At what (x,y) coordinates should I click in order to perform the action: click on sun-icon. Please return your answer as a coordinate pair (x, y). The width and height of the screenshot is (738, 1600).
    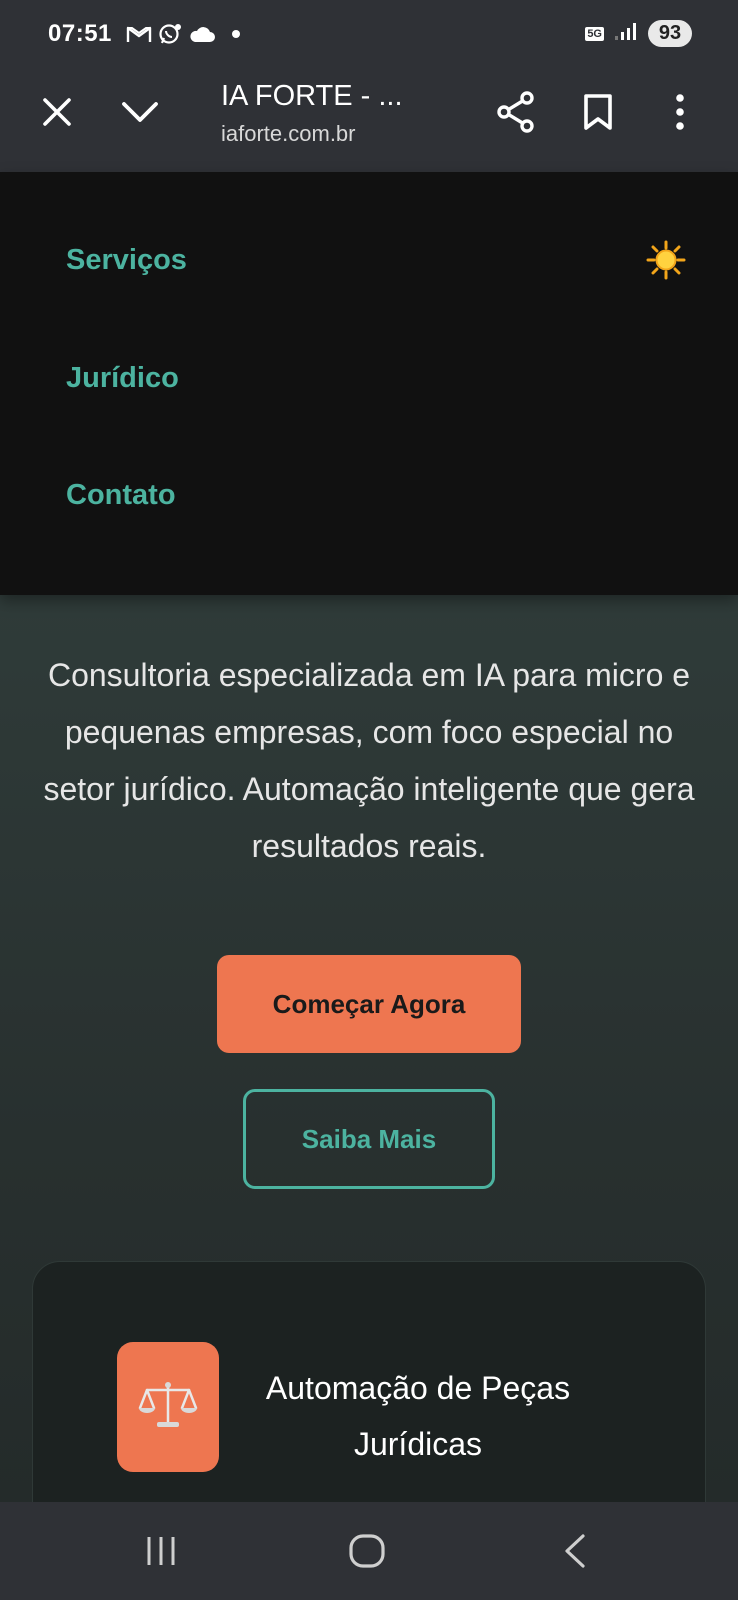
    Looking at the image, I should click on (666, 260).